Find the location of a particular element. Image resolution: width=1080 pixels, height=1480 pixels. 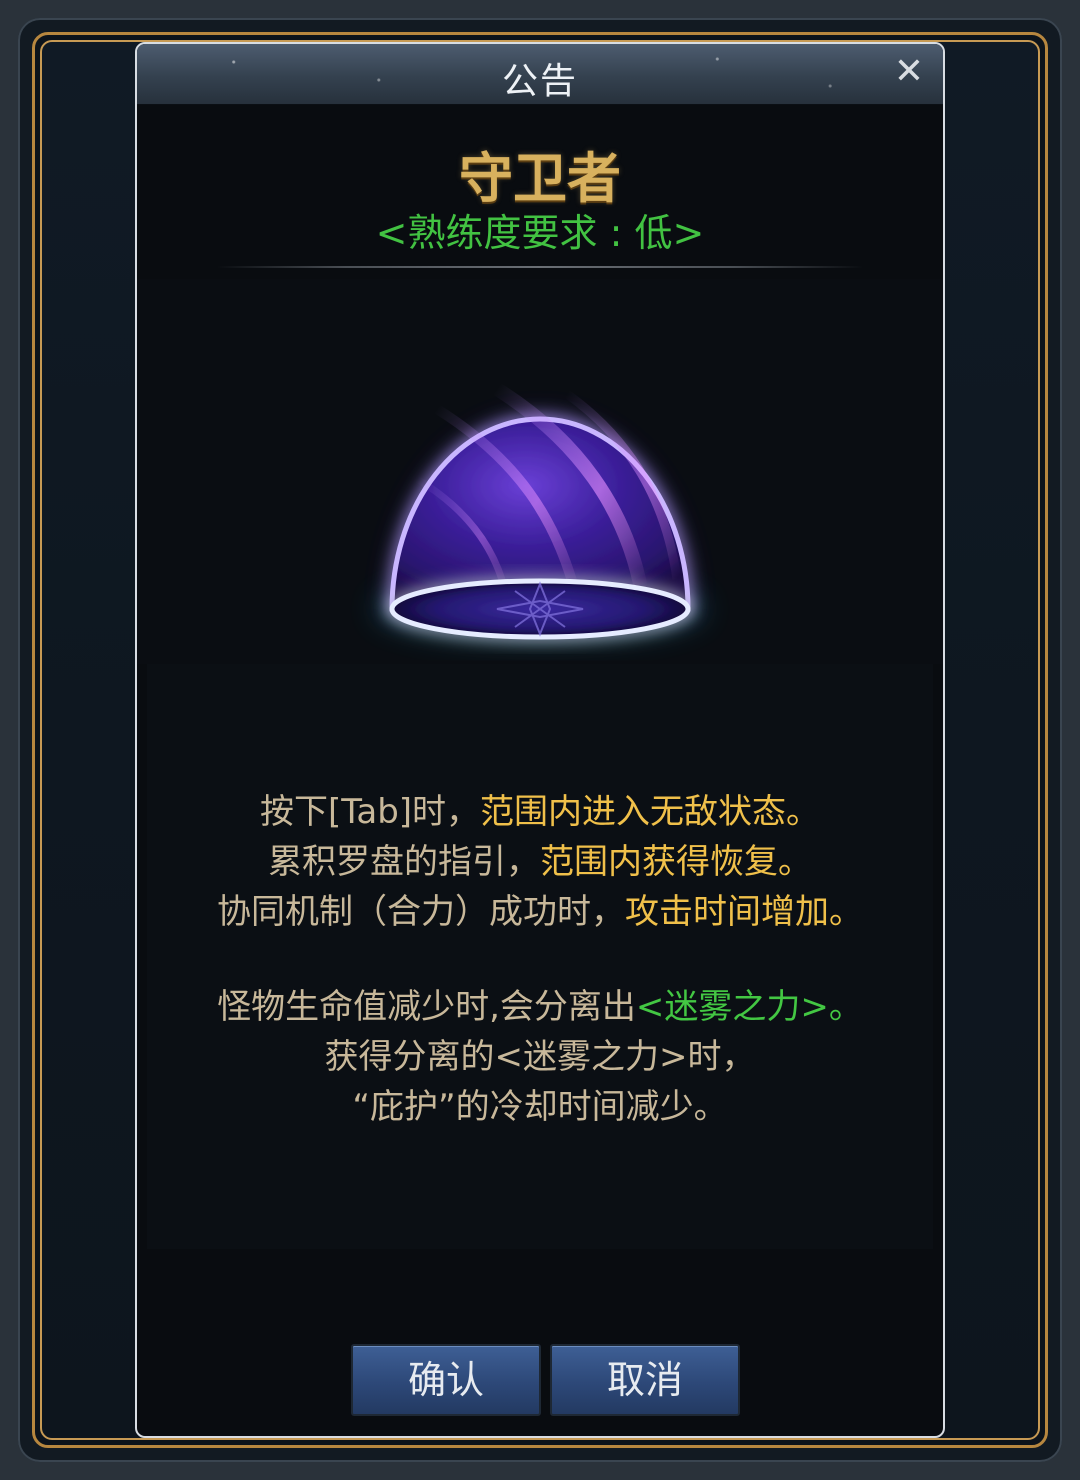

line-3-text: 协同机制（合力）成功时， is located at coordinates (421, 912).